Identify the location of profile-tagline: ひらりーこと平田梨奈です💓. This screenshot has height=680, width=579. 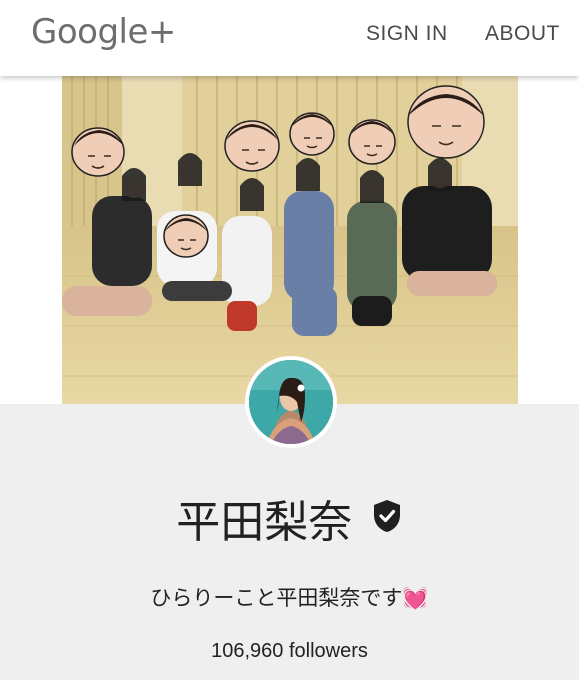
(289, 597).